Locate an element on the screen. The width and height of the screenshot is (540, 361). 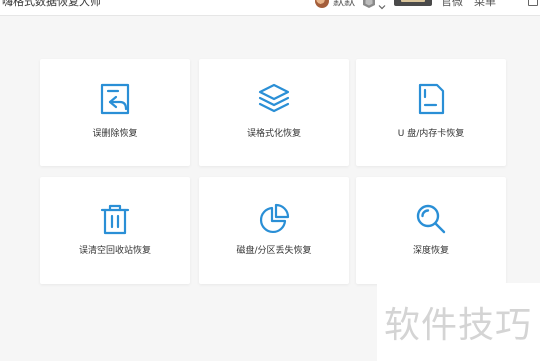
card-deep-recovery: 深度恢复 is located at coordinates (431, 230).